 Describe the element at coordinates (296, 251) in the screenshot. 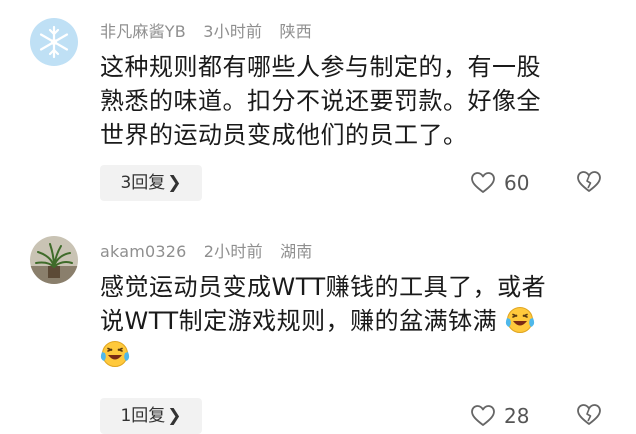

I see `location: 湖南` at that location.